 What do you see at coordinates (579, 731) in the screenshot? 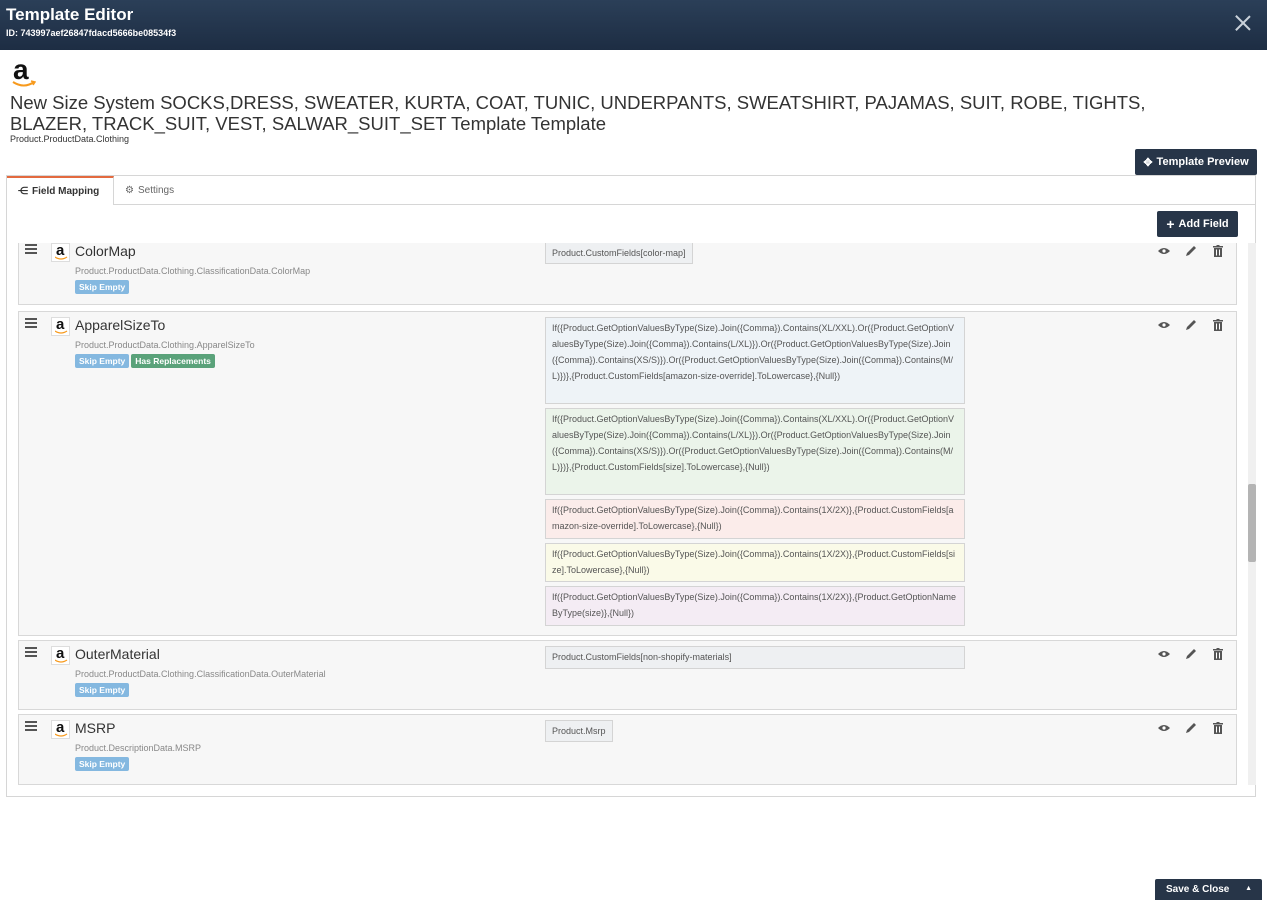
I see `field-expression: Product.Msrp` at bounding box center [579, 731].